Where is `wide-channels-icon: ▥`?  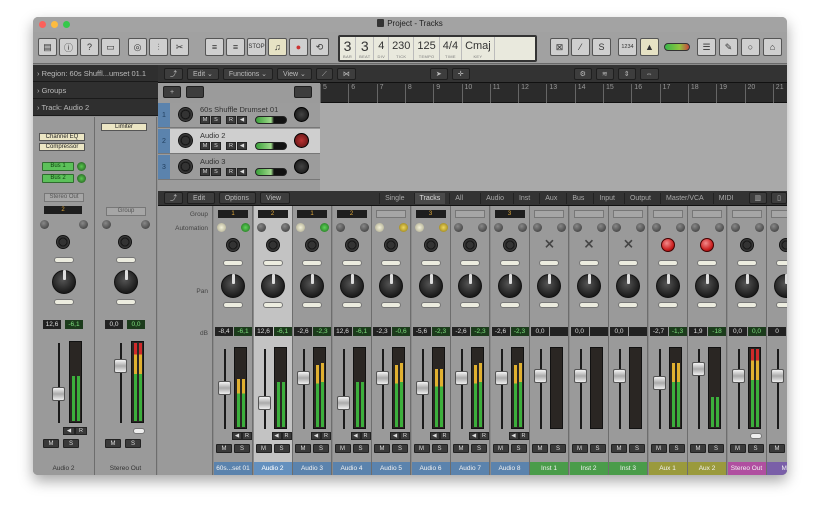 wide-channels-icon: ▥ is located at coordinates (758, 198).